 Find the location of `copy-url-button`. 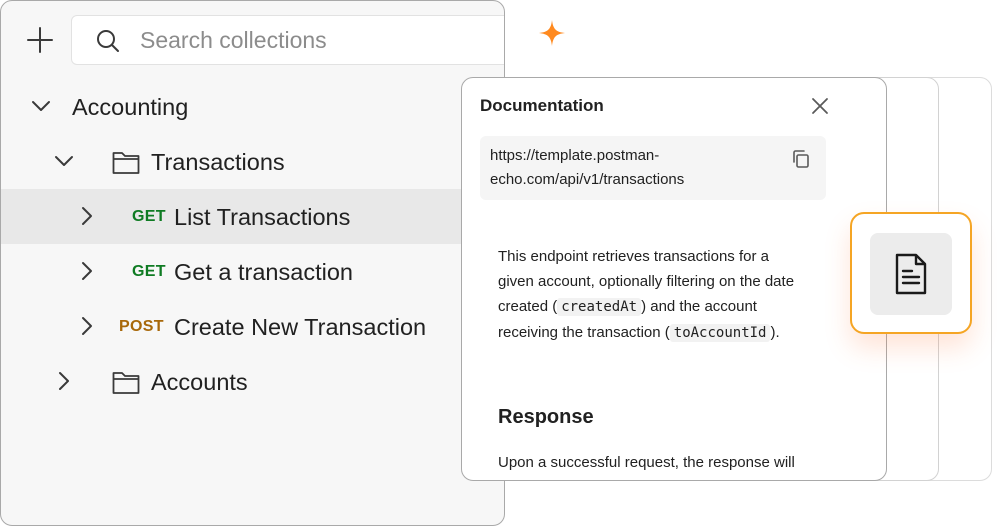

copy-url-button is located at coordinates (801, 159).